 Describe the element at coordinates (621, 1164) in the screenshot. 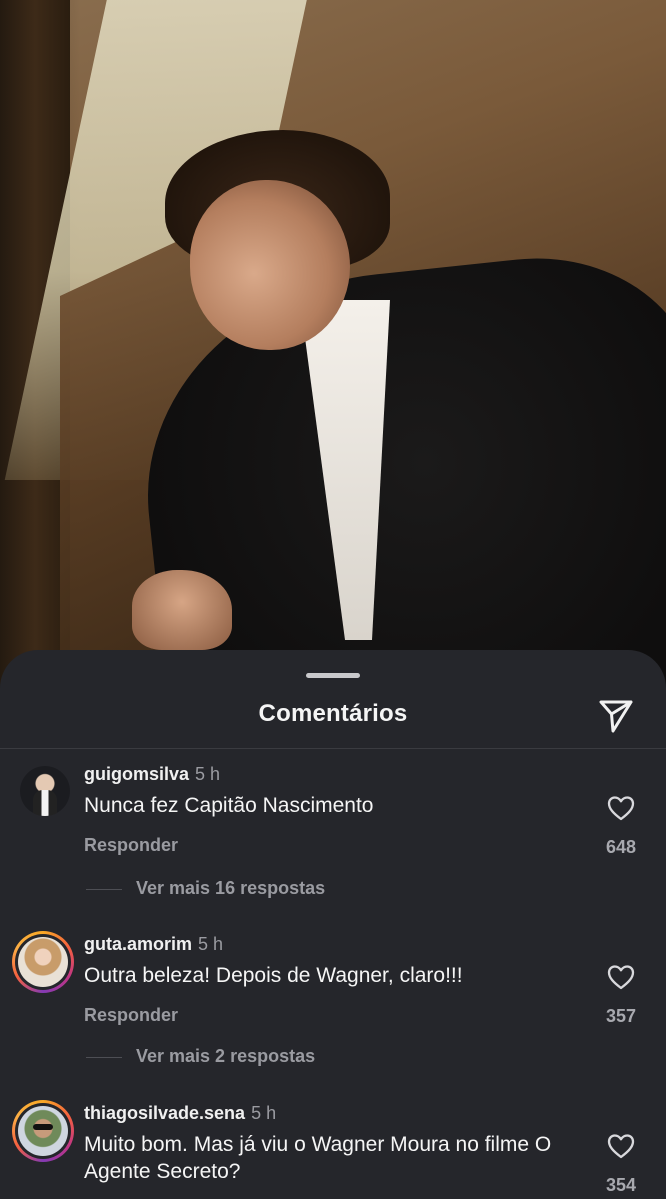

I see `like-button: 354` at that location.